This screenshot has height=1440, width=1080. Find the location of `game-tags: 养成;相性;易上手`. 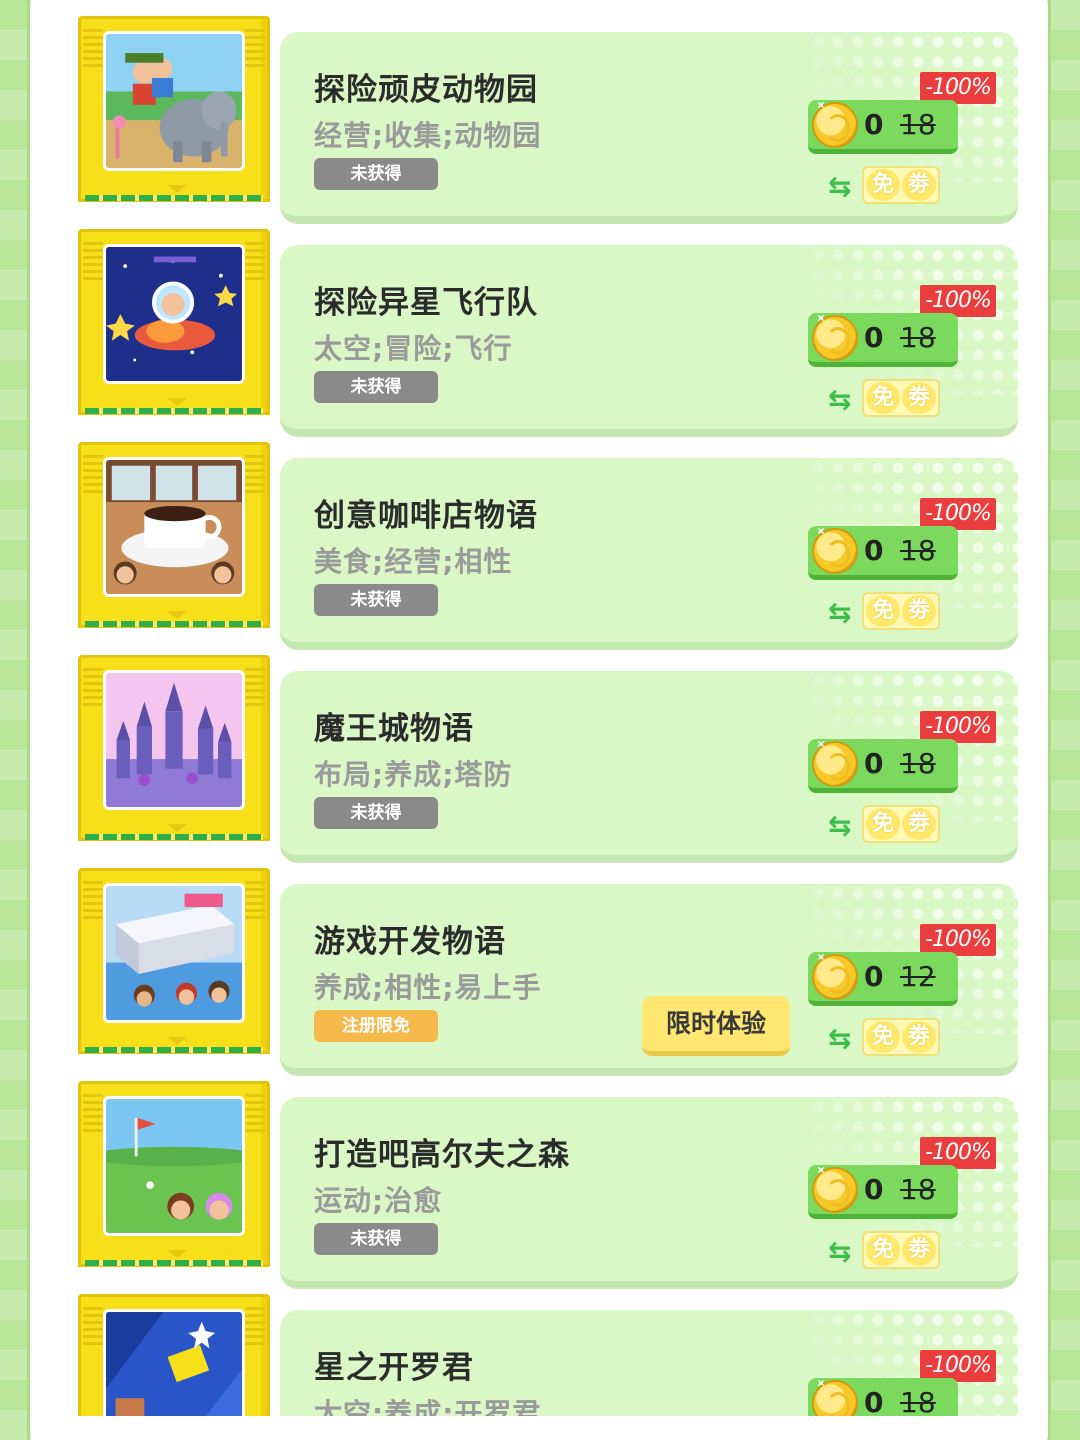

game-tags: 养成;相性;易上手 is located at coordinates (428, 987).